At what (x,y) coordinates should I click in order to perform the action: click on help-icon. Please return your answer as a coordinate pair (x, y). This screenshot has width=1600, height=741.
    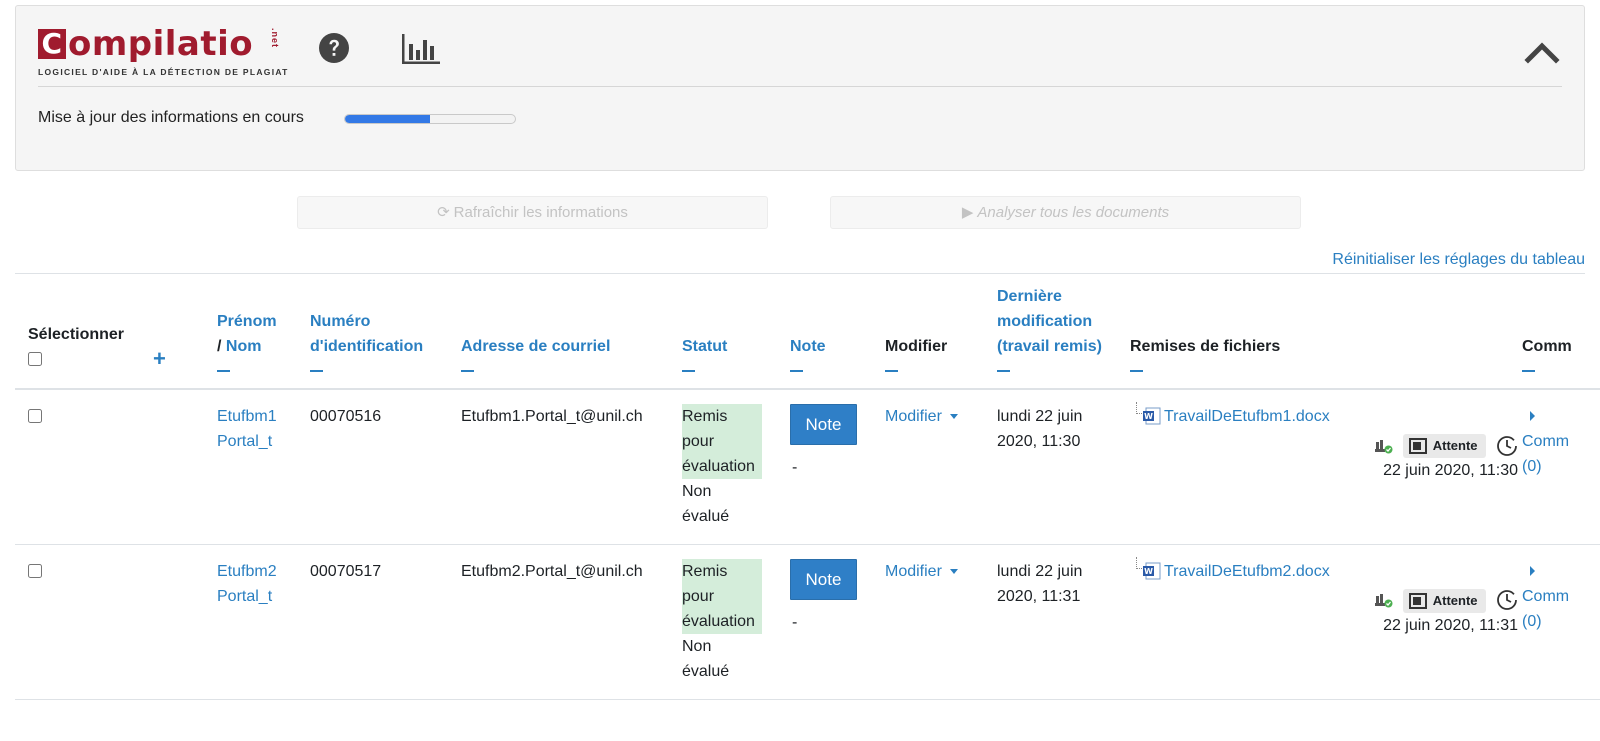
    Looking at the image, I should click on (334, 48).